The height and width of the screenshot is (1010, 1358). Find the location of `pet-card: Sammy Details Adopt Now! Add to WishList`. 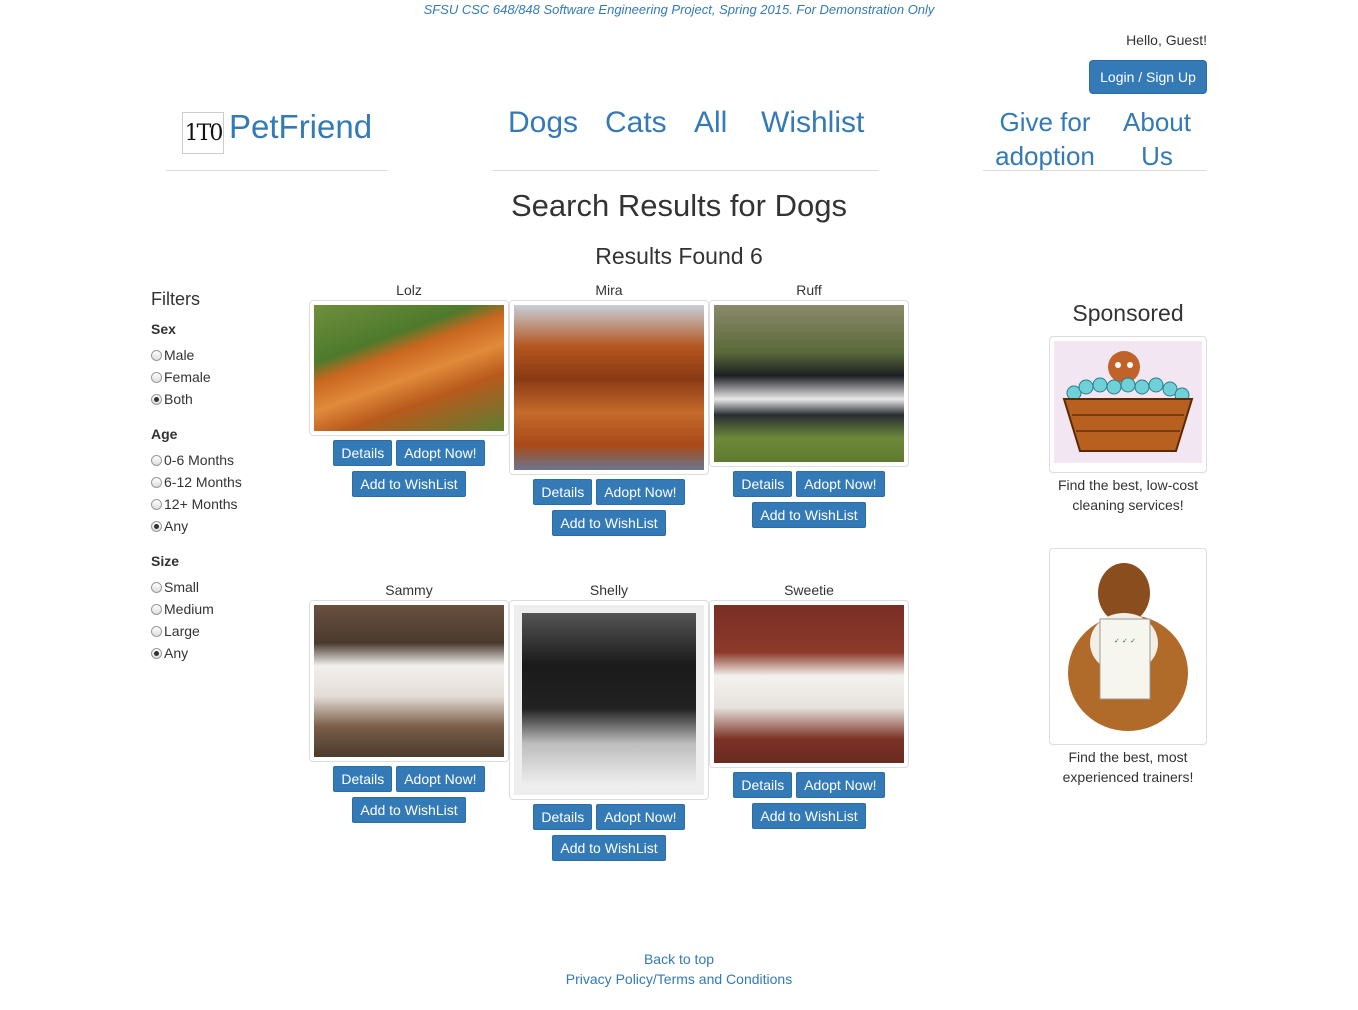

pet-card: Sammy Details Adopt Now! Add to WishList is located at coordinates (409, 701).